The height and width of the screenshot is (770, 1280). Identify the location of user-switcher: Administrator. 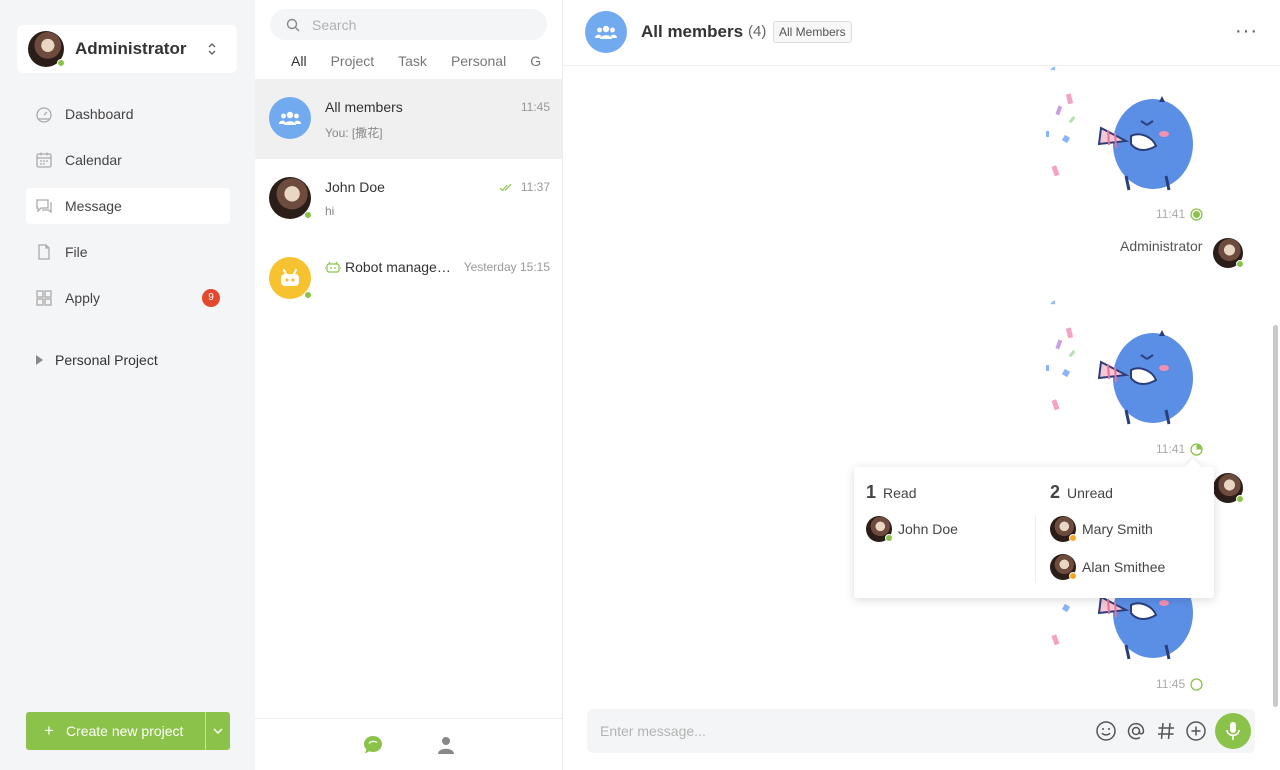
(127, 49).